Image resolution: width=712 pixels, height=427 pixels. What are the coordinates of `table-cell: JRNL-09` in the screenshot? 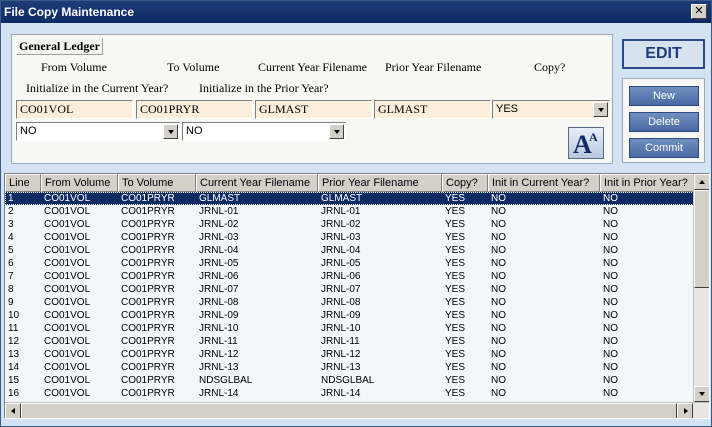 It's located at (341, 315).